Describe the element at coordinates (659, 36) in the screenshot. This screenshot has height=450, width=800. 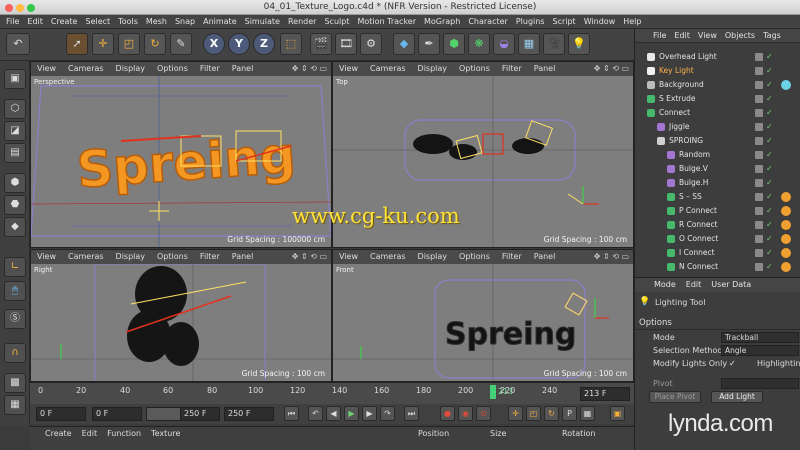
I see `obj-menu-file: File` at that location.